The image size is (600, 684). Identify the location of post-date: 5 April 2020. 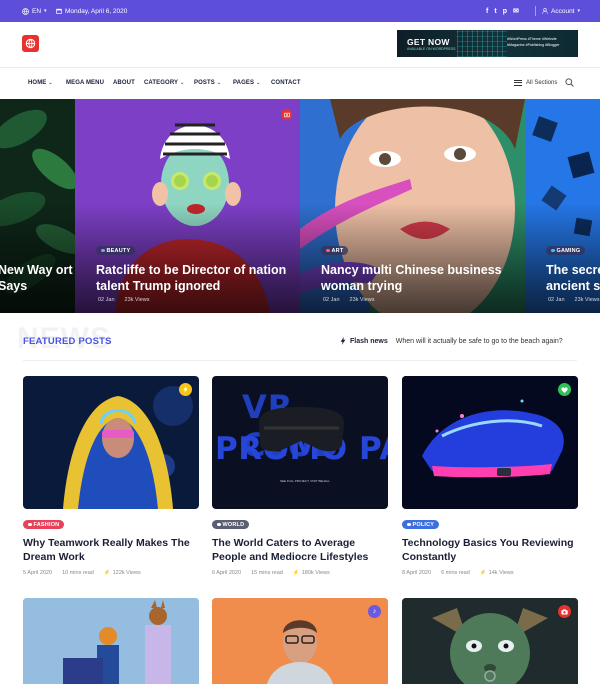
(38, 573).